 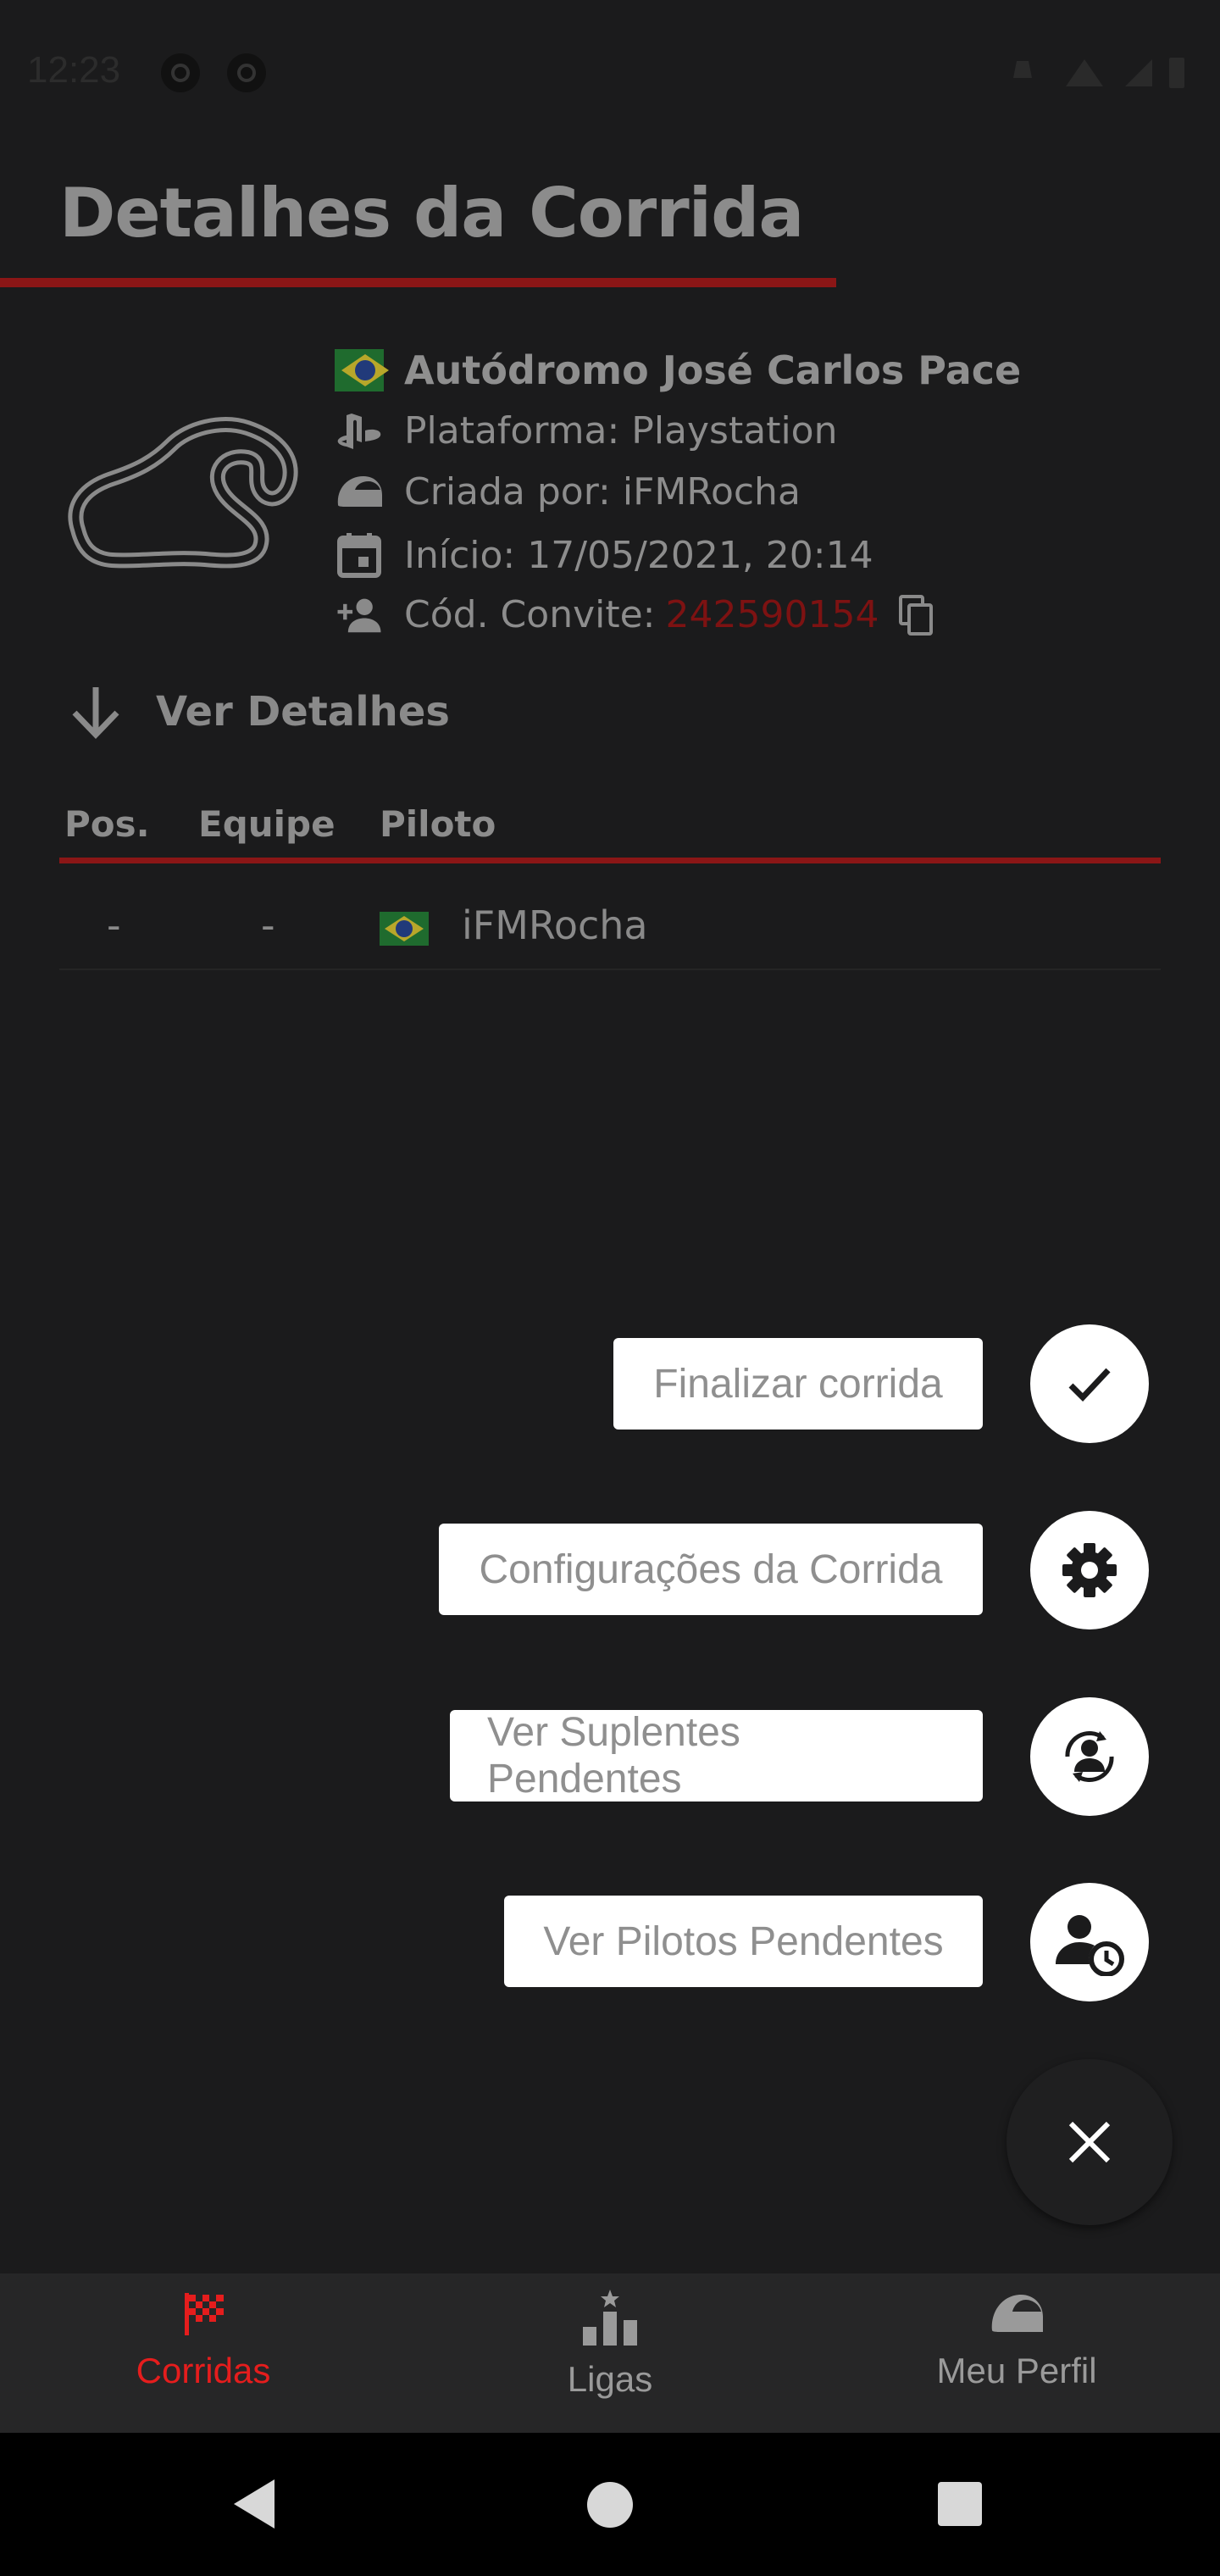 What do you see at coordinates (95, 713) in the screenshot?
I see `arrow-down-icon` at bounding box center [95, 713].